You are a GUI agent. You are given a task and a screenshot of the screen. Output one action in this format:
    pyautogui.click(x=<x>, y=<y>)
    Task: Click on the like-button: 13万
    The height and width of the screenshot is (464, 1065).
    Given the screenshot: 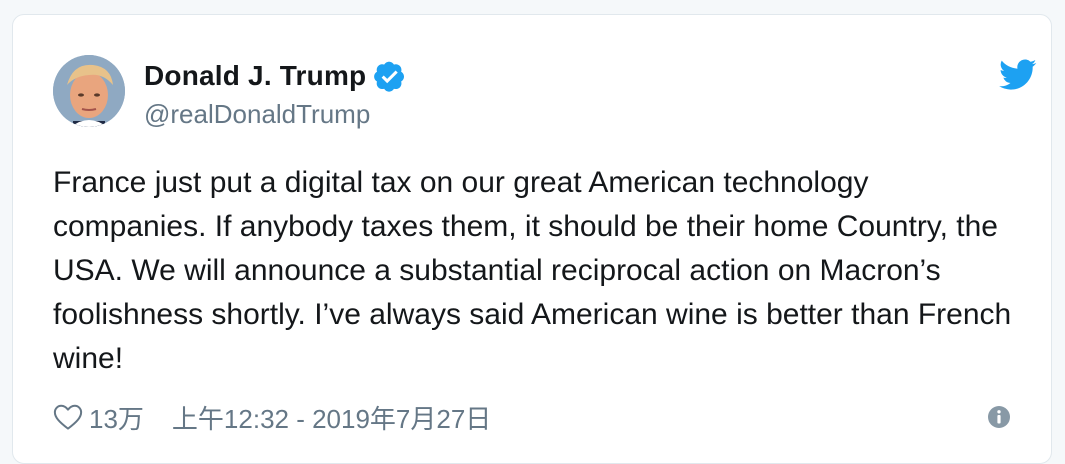 What is the action you would take?
    pyautogui.click(x=98, y=417)
    